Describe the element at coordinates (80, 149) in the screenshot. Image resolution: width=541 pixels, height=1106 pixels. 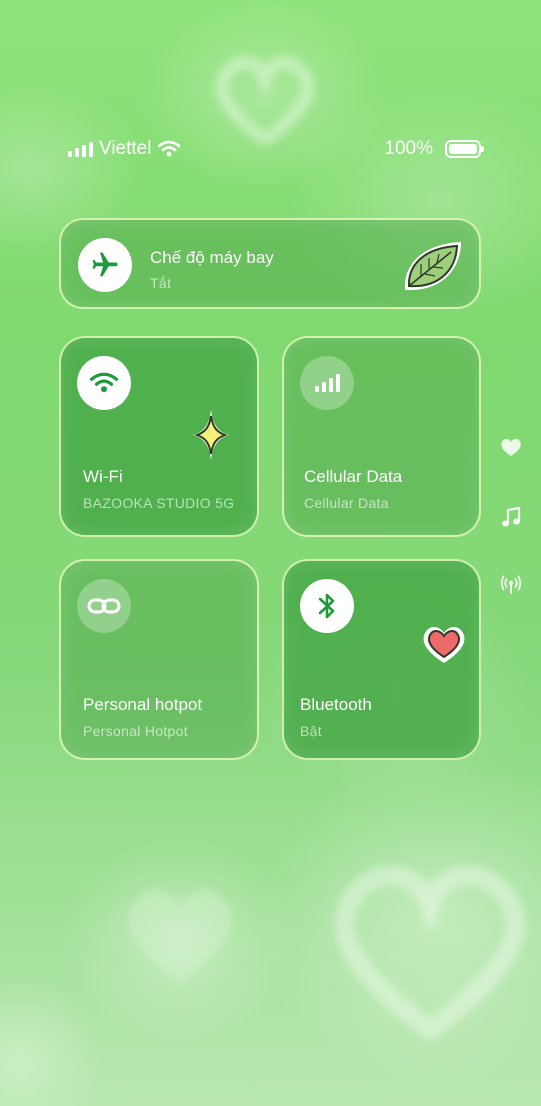
I see `signal-strength-icon` at that location.